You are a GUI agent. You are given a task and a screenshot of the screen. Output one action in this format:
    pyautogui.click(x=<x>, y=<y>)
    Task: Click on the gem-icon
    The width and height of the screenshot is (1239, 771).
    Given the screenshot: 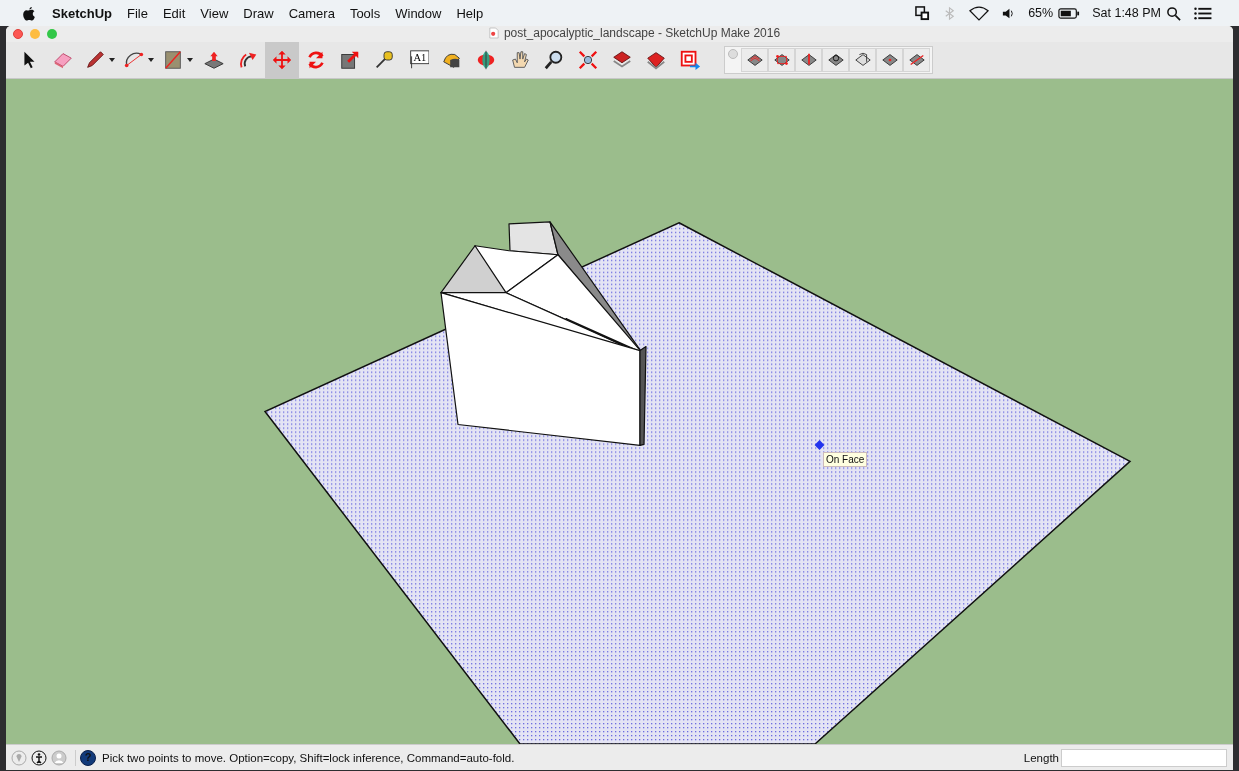 What is the action you would take?
    pyautogui.click(x=656, y=60)
    